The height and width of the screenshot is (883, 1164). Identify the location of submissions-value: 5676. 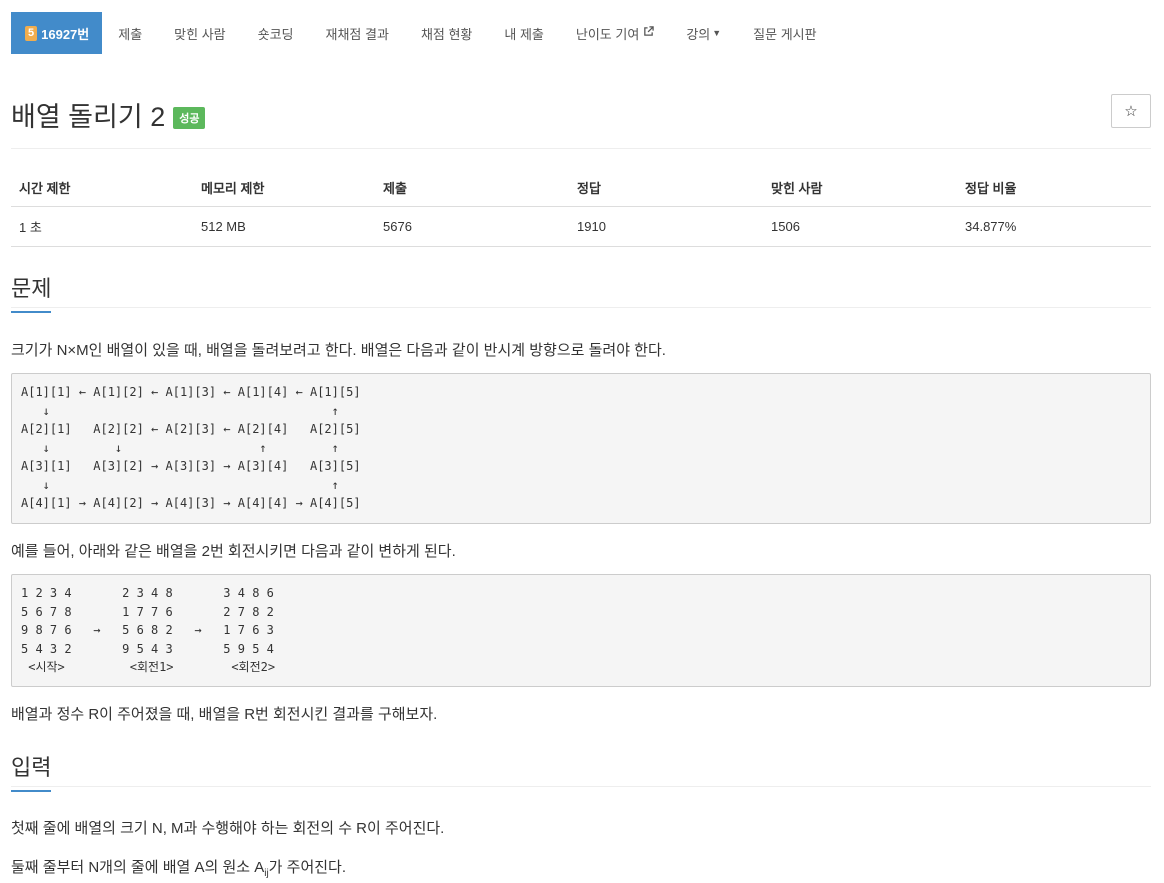
(472, 226).